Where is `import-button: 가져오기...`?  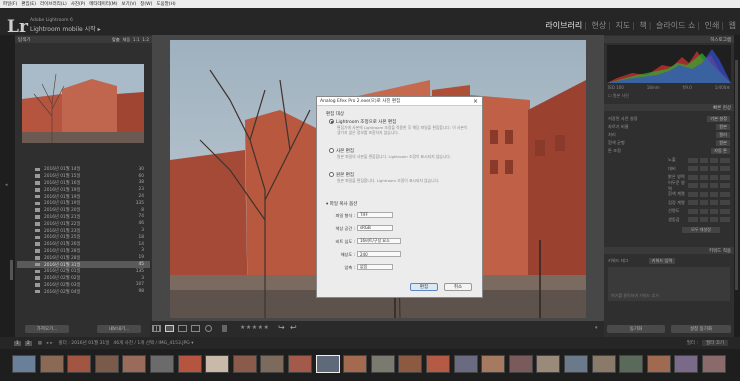 import-button: 가져오기... is located at coordinates (47, 329).